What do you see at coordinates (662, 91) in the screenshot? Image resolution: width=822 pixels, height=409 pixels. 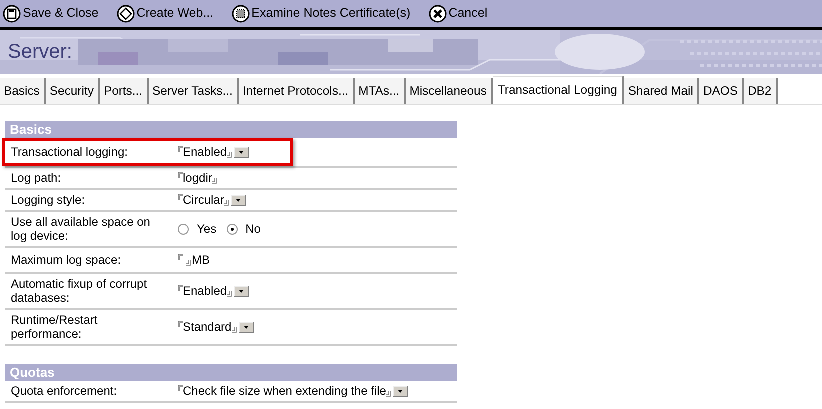 I see `tab: Shared Mail` at bounding box center [662, 91].